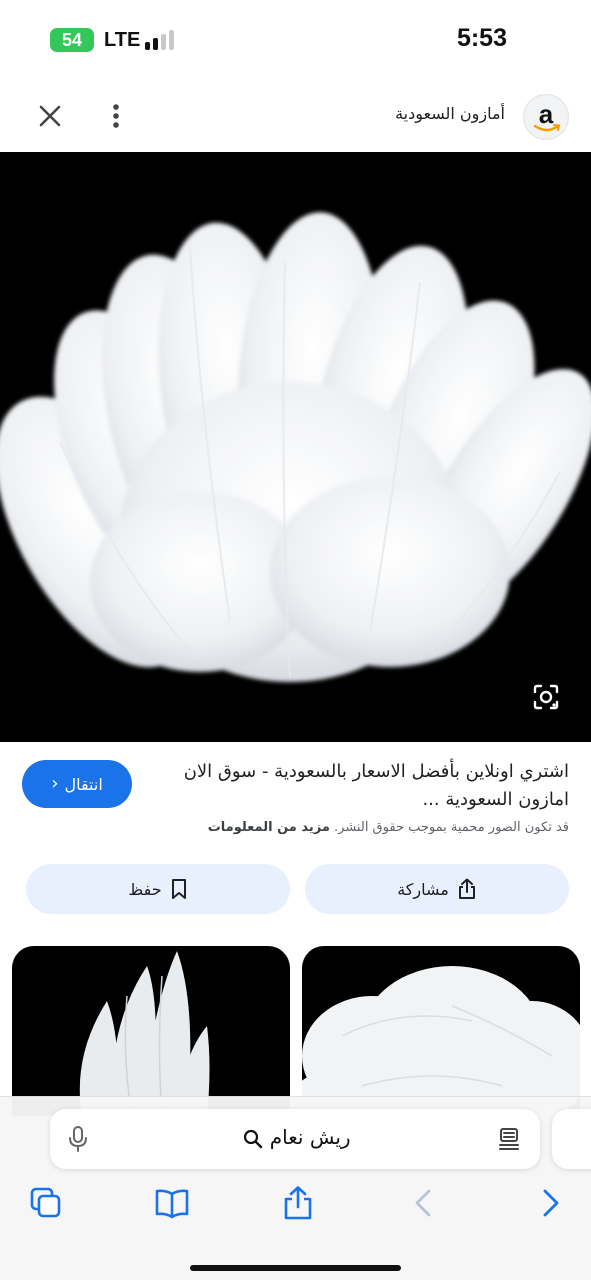 Image resolution: width=591 pixels, height=1280 pixels. What do you see at coordinates (466, 888) in the screenshot?
I see `share-icon` at bounding box center [466, 888].